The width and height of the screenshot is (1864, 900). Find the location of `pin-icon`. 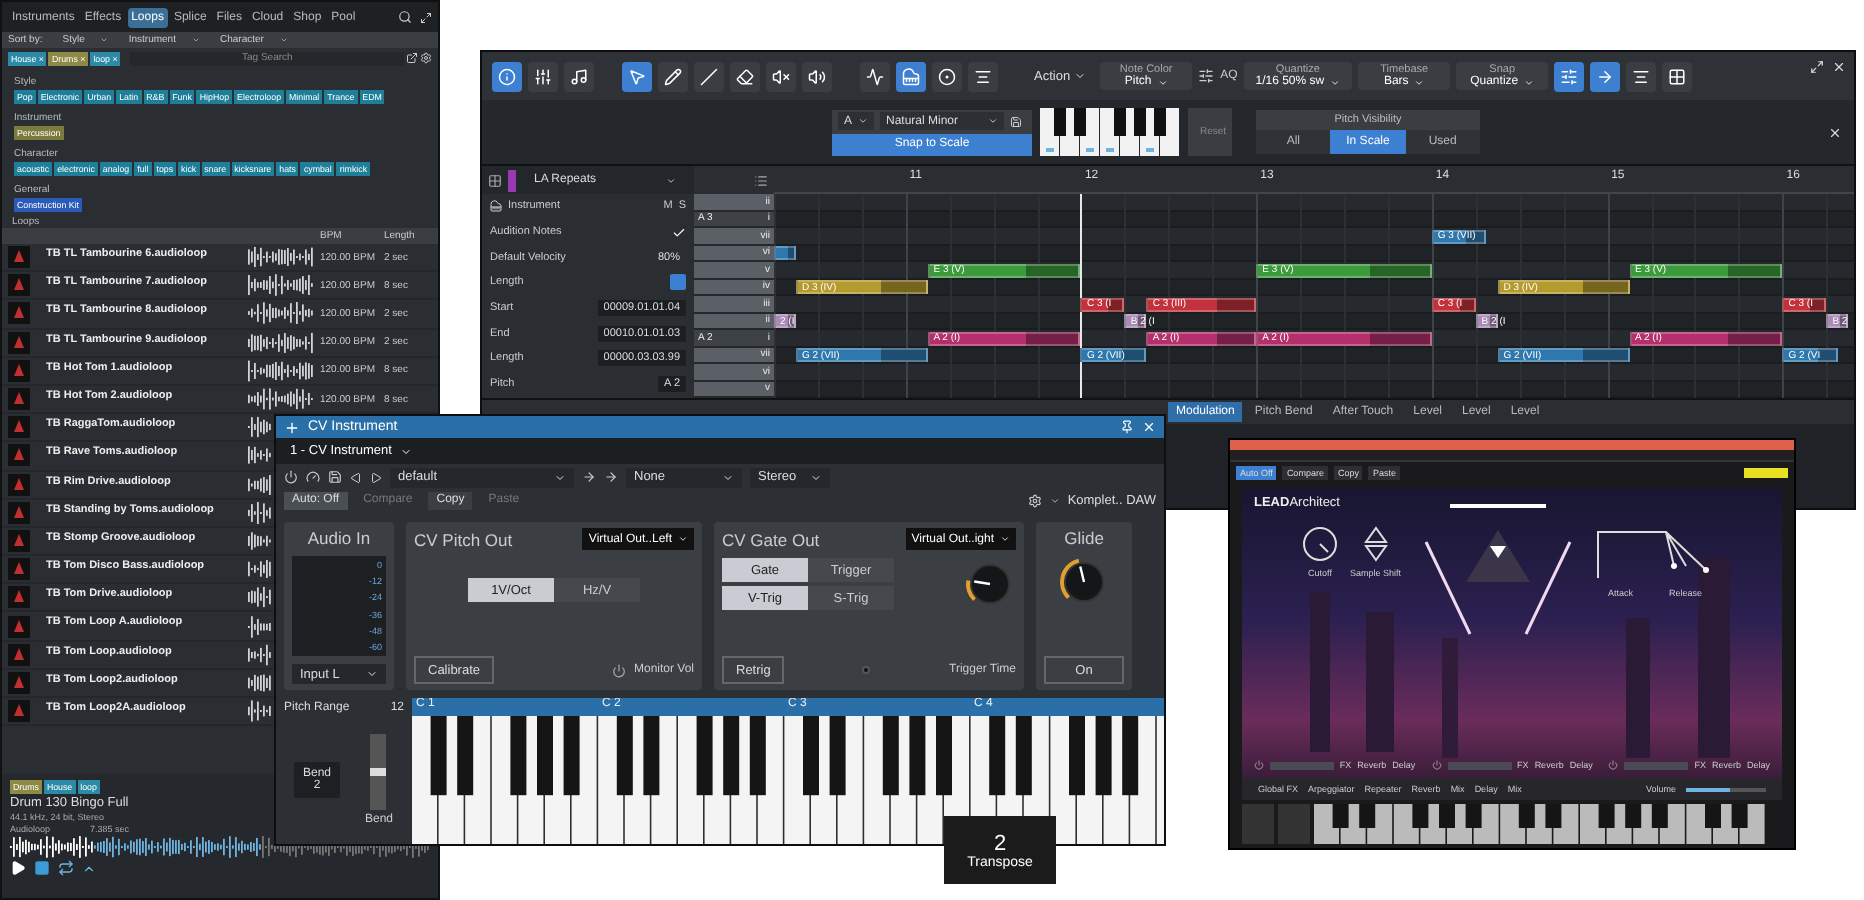

pin-icon is located at coordinates (1127, 427).